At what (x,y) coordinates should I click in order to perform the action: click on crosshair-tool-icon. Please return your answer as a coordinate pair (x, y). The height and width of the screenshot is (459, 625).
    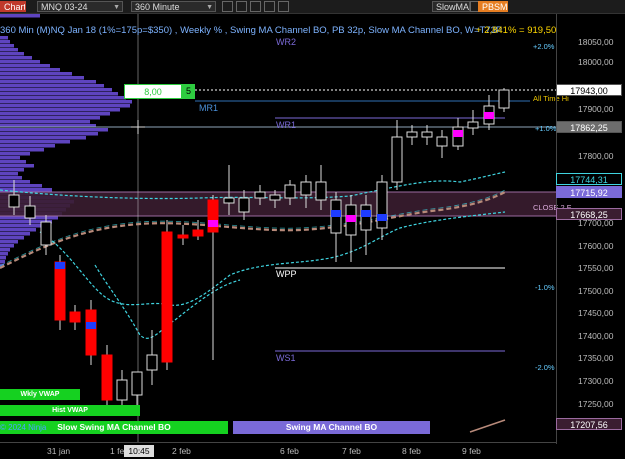
    Looking at the image, I should click on (227, 6).